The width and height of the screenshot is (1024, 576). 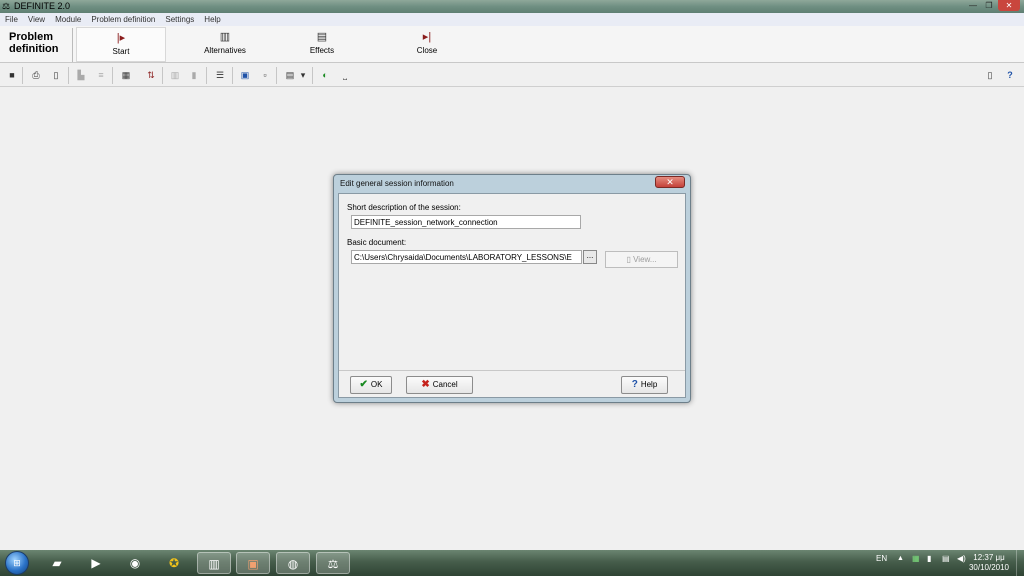 I want to click on dropdown-icon: ▾, so click(x=303, y=75).